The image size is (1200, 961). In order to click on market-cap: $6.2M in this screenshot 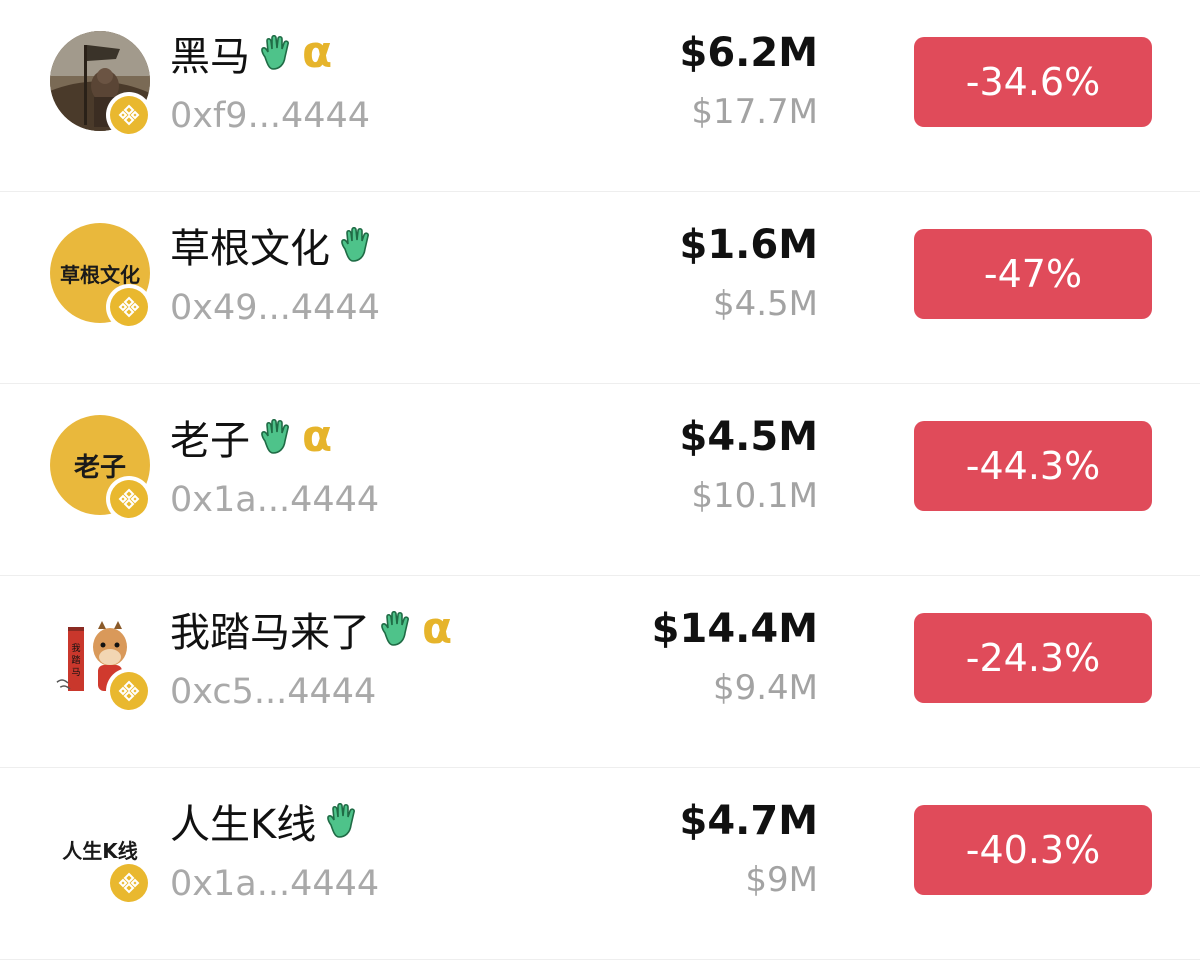, I will do `click(749, 53)`.